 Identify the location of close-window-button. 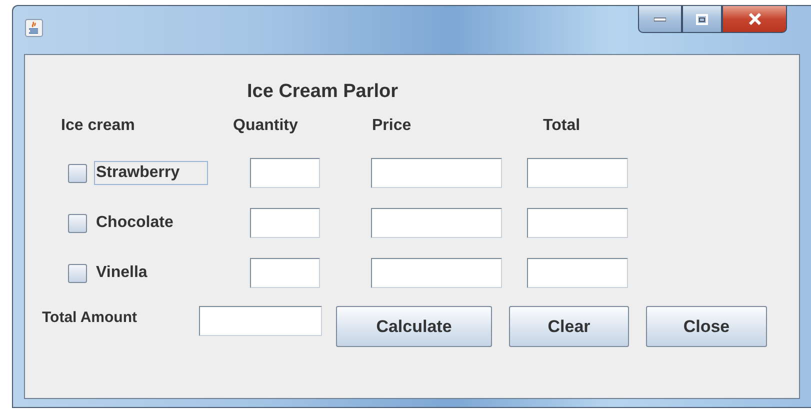
(754, 19).